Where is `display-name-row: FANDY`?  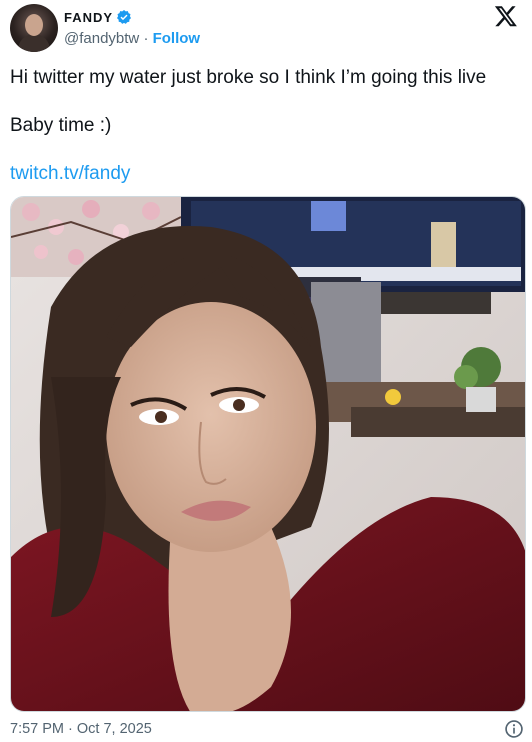 display-name-row: FANDY is located at coordinates (132, 17).